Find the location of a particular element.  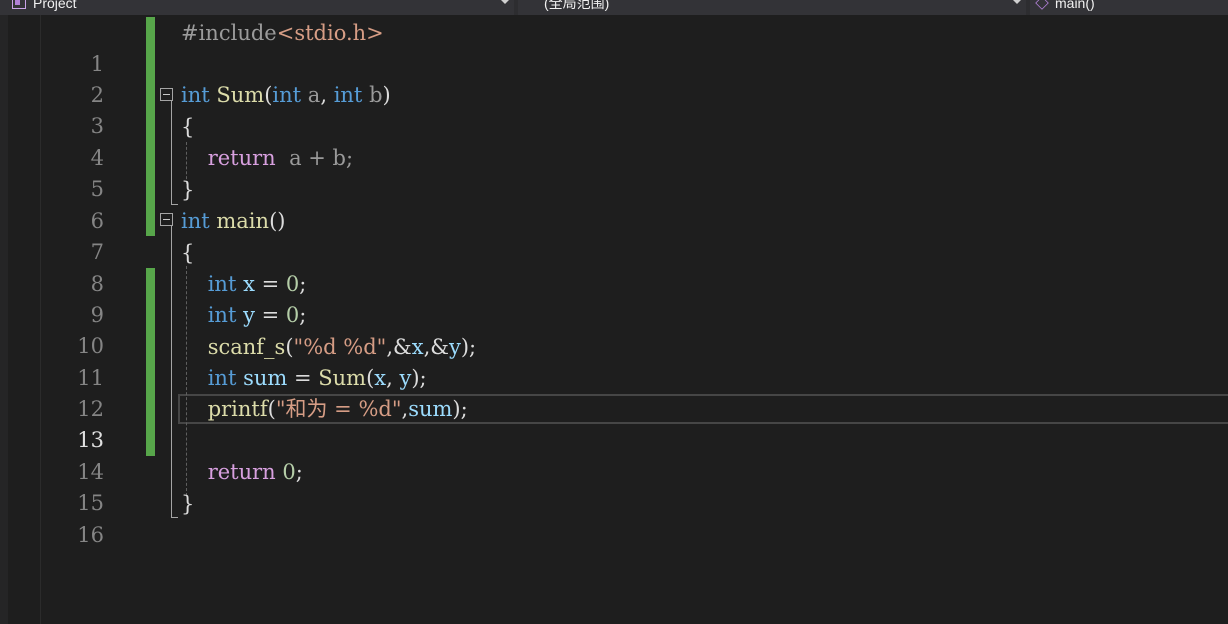

preprocessor-directive: #include is located at coordinates (229, 33).